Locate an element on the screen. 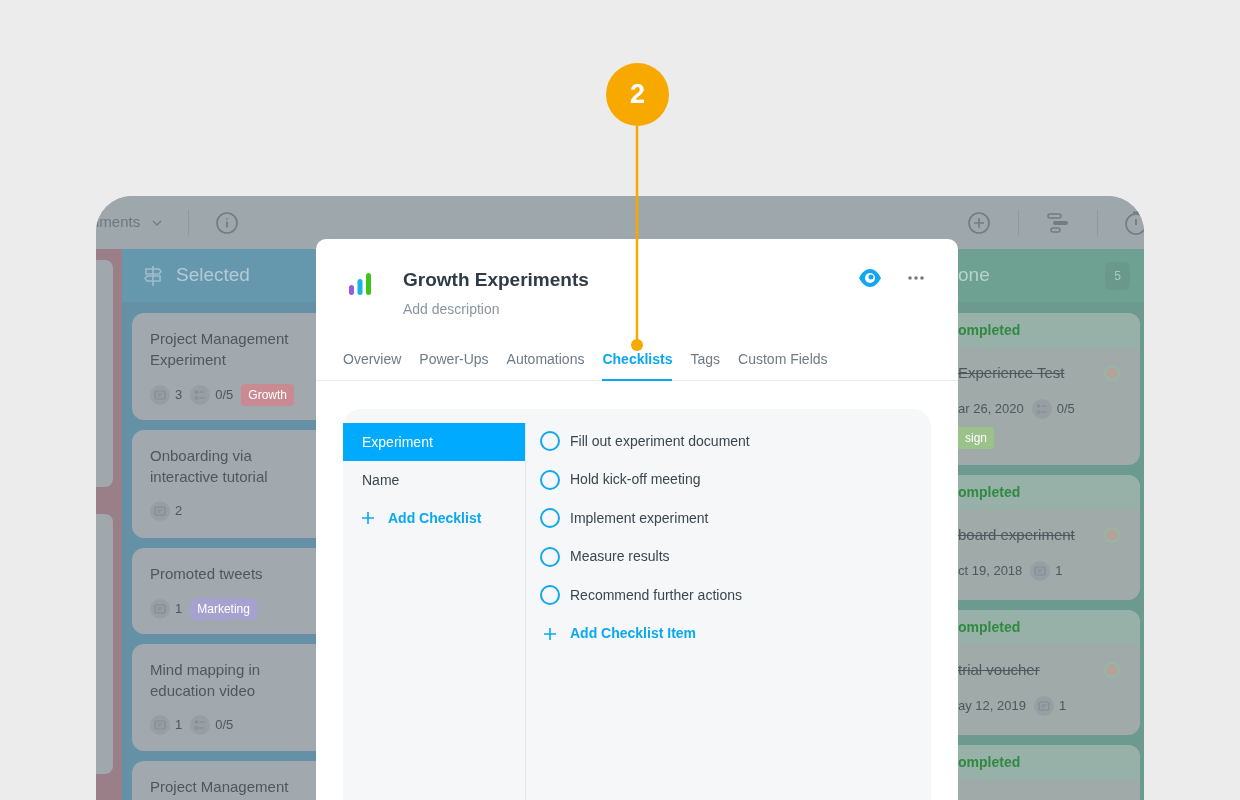 Image resolution: width=1240 pixels, height=800 pixels. checklist-task: Fill out experiment document is located at coordinates (660, 441).